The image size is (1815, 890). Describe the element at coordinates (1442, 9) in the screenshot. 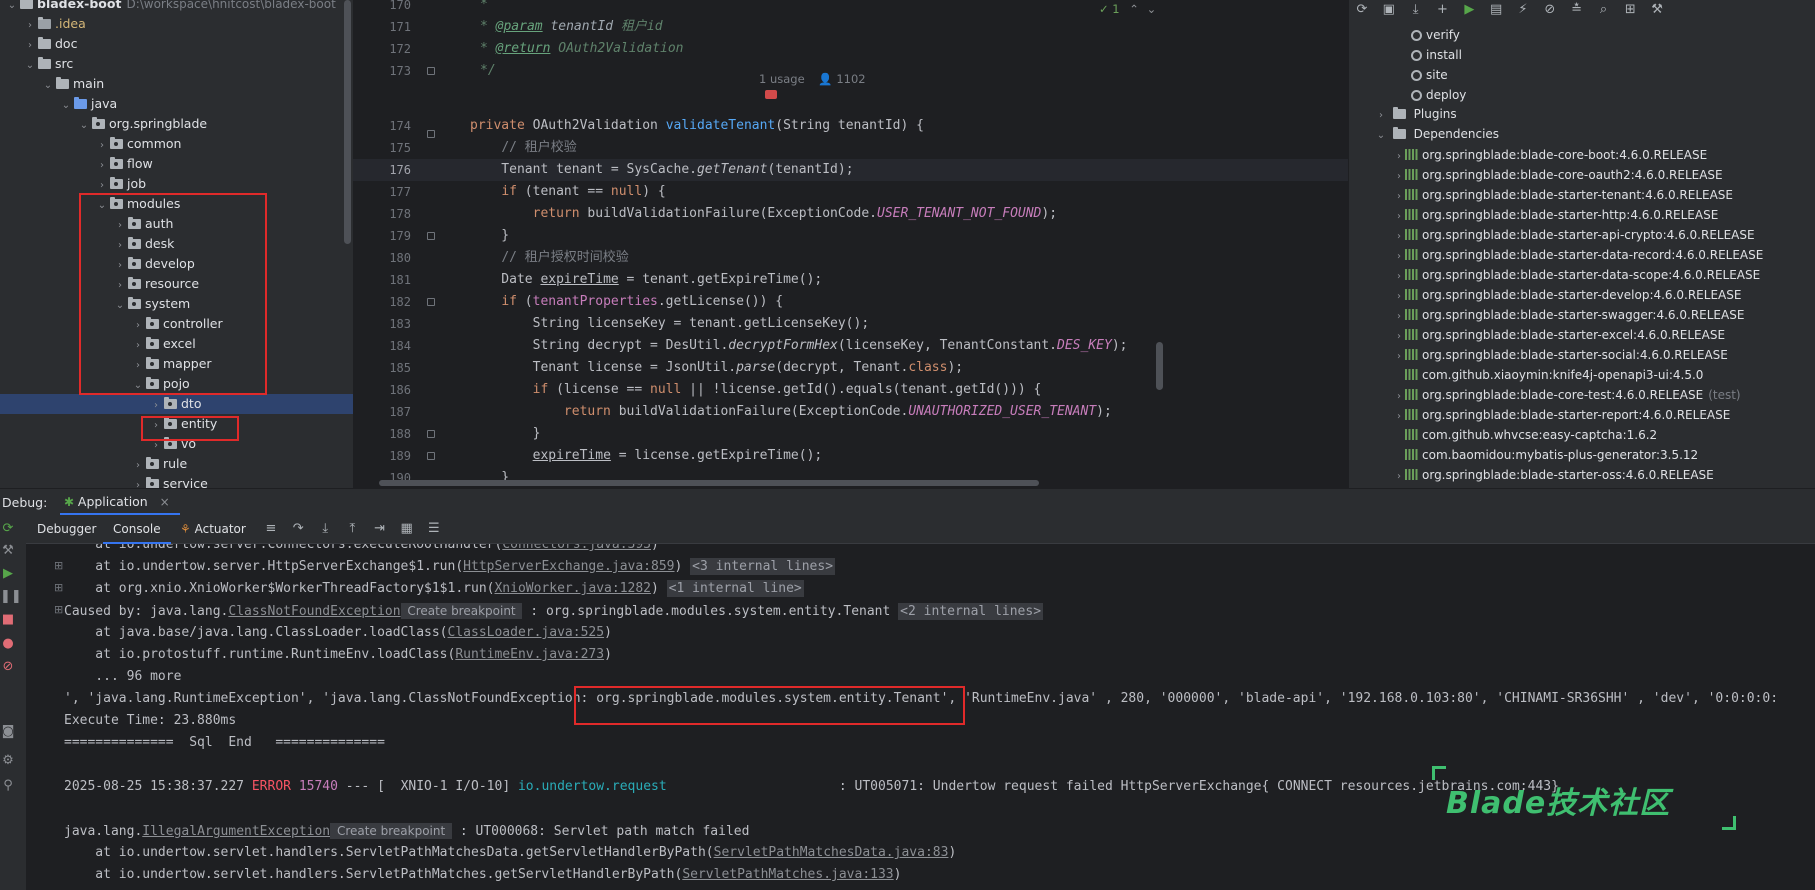

I see `plus-icon: +` at that location.